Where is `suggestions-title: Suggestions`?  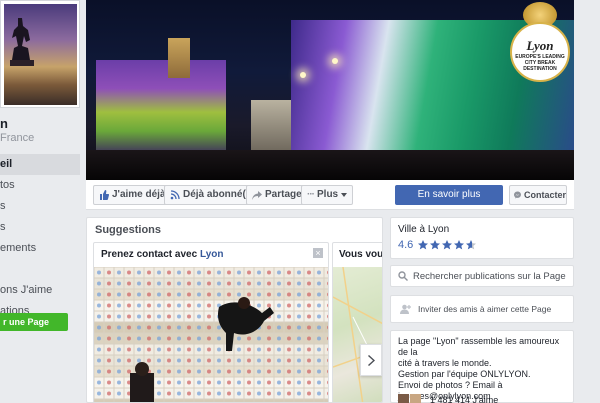 suggestions-title: Suggestions is located at coordinates (128, 230).